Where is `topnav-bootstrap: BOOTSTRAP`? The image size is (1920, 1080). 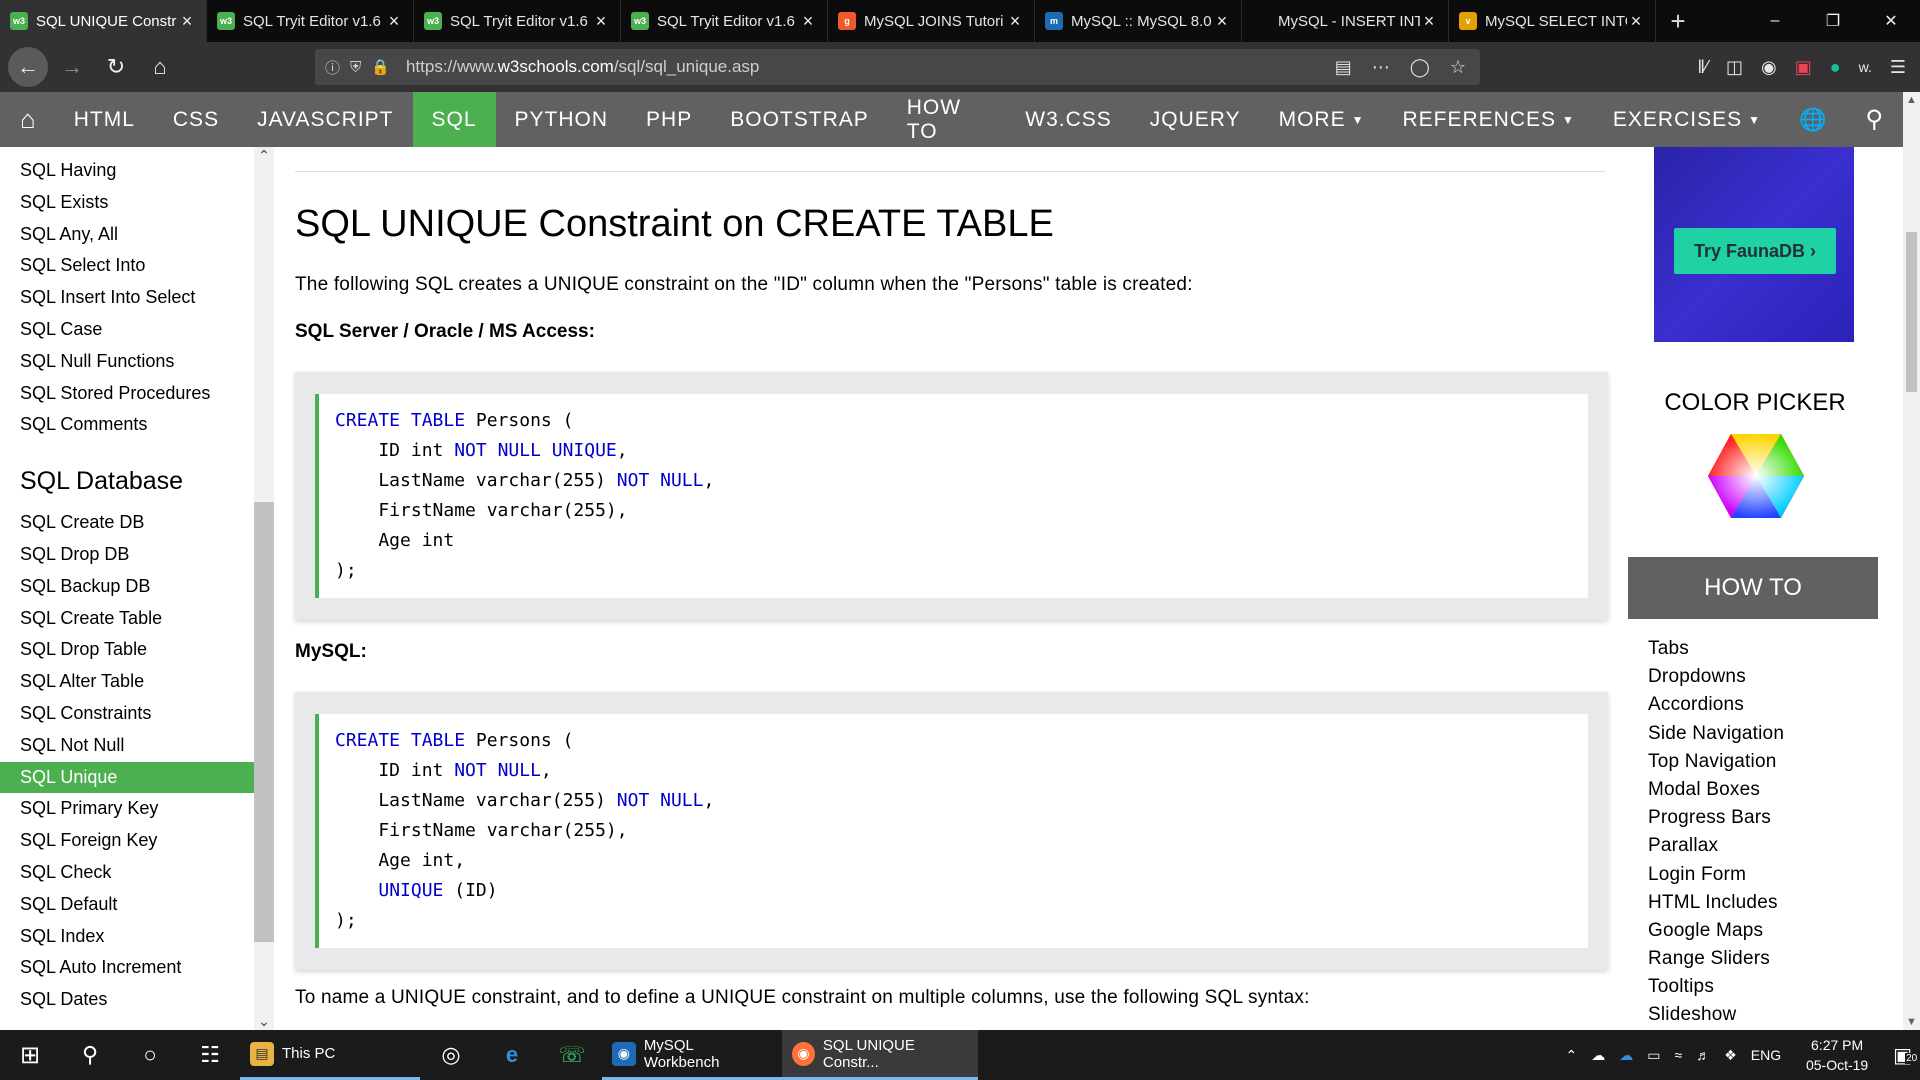
topnav-bootstrap: BOOTSTRAP is located at coordinates (799, 119).